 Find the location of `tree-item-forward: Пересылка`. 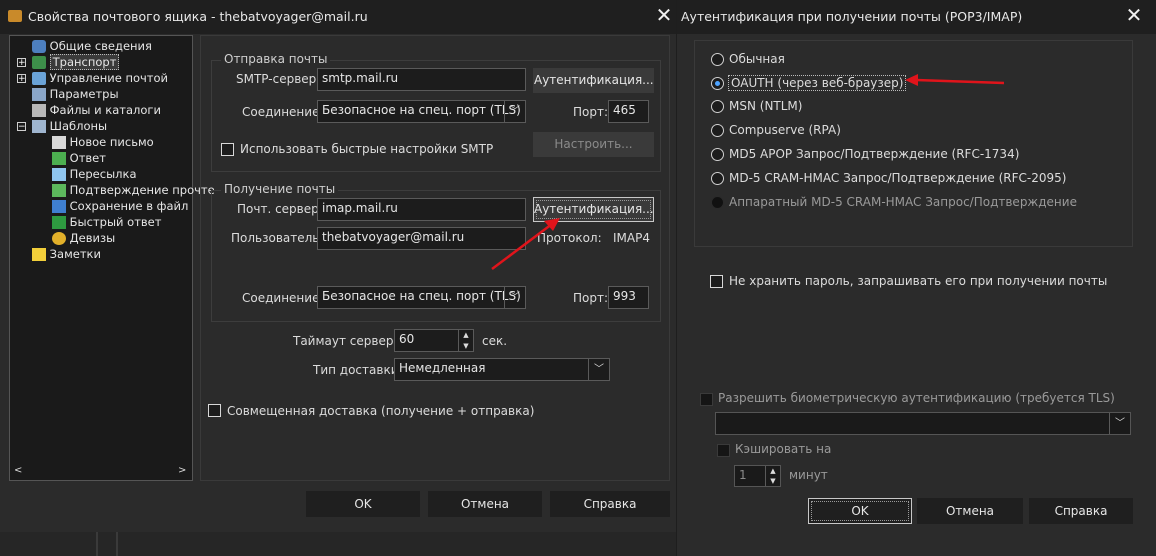

tree-item-forward: Пересылка is located at coordinates (94, 174).